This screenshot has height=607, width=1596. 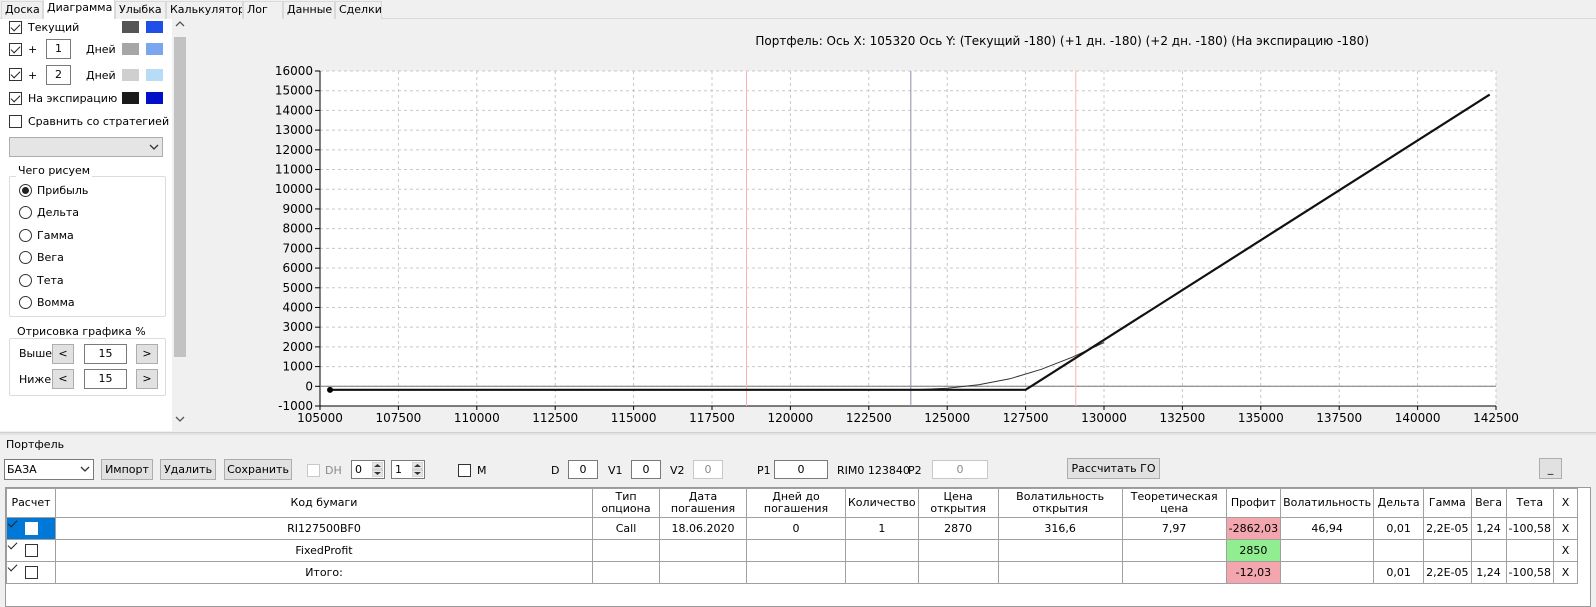 What do you see at coordinates (1253, 528) in the screenshot?
I see `cell-profit: -2862,03` at bounding box center [1253, 528].